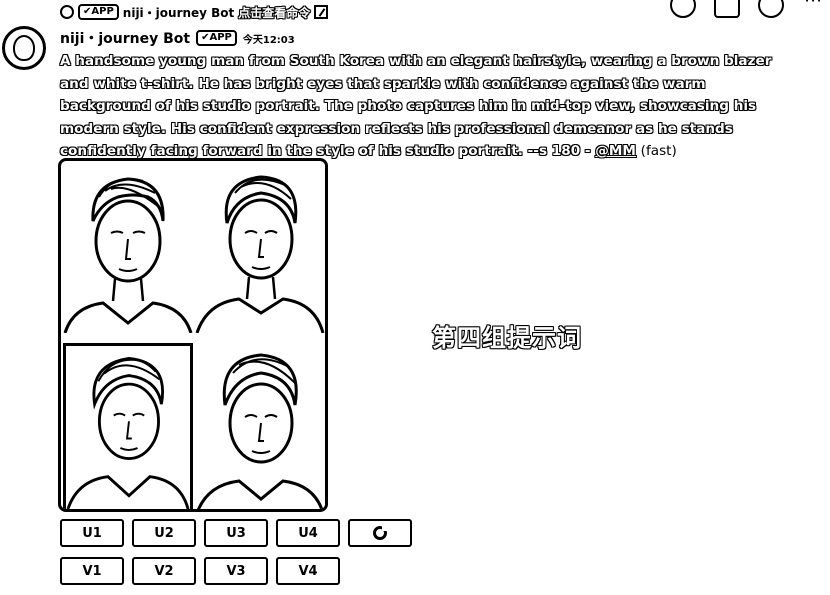 The width and height of the screenshot is (830, 595). I want to click on command-link: 点击查看命令, so click(274, 12).